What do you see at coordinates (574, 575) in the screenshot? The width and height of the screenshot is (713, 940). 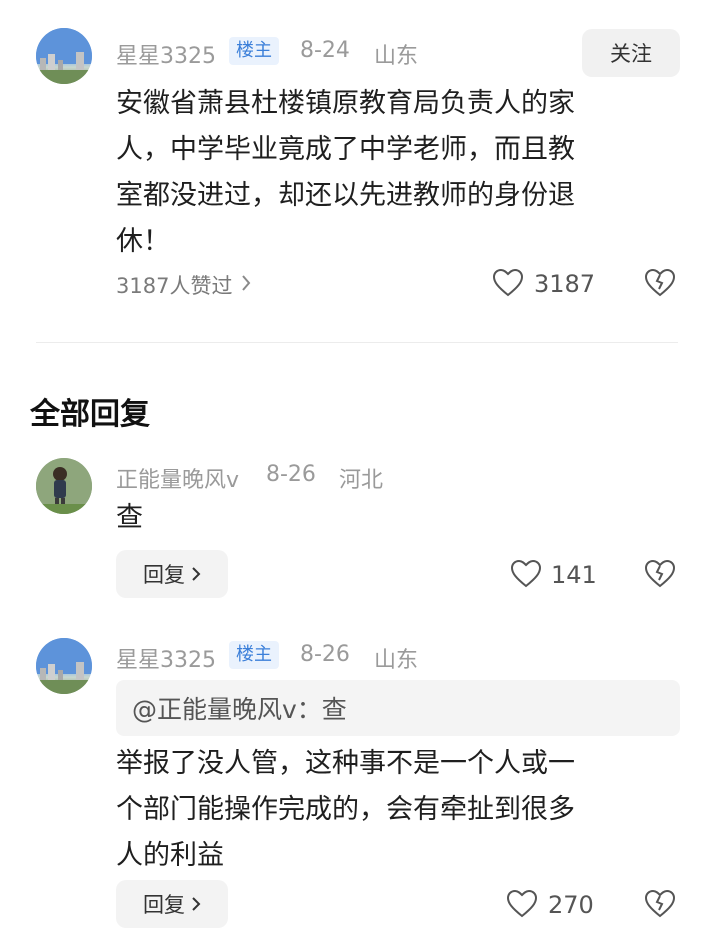 I see `like-count: 141` at bounding box center [574, 575].